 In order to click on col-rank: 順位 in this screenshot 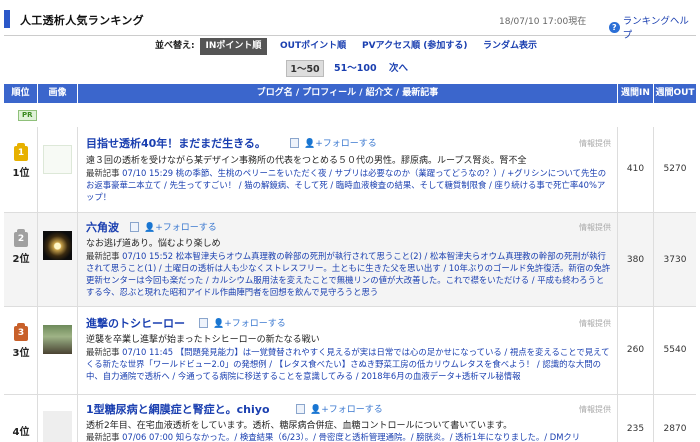, I will do `click(21, 93)`.